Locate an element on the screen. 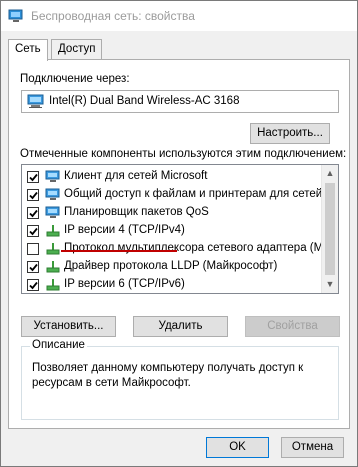 This screenshot has width=358, height=467. list-item-label: Клиент для сетей Microsoft is located at coordinates (136, 176).